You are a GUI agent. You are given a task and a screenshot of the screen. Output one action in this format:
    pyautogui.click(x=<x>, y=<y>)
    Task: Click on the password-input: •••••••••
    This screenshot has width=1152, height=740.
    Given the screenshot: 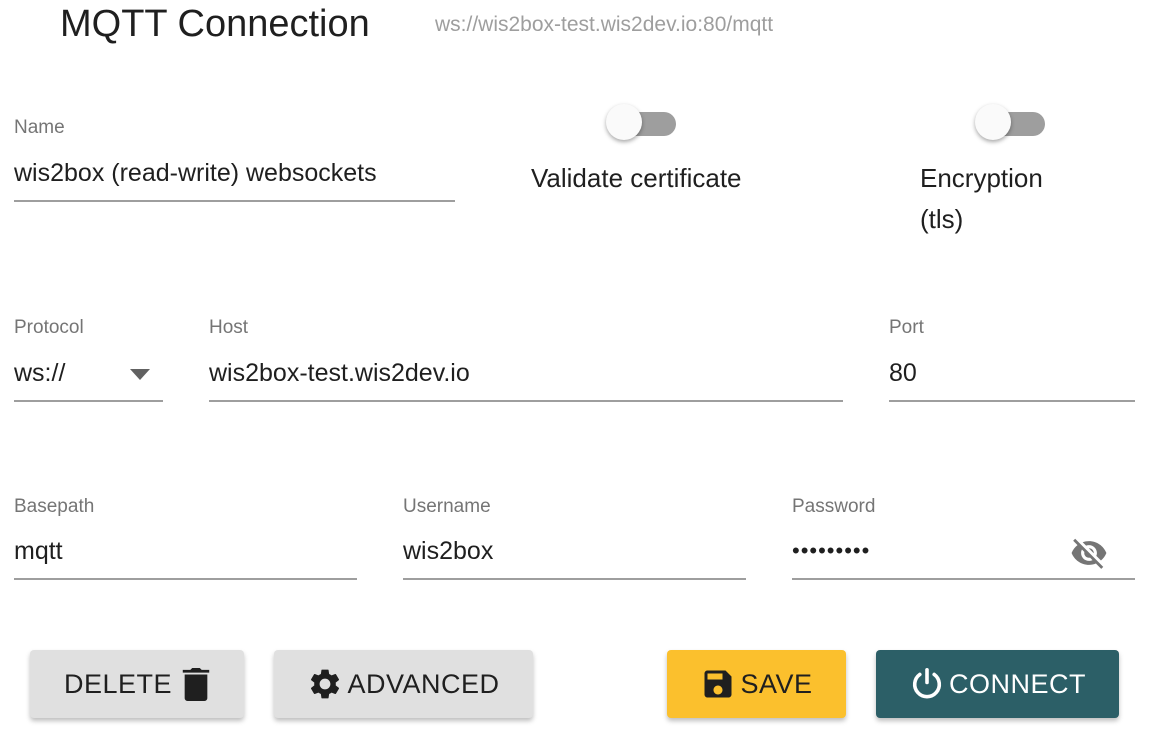 What is the action you would take?
    pyautogui.click(x=831, y=551)
    